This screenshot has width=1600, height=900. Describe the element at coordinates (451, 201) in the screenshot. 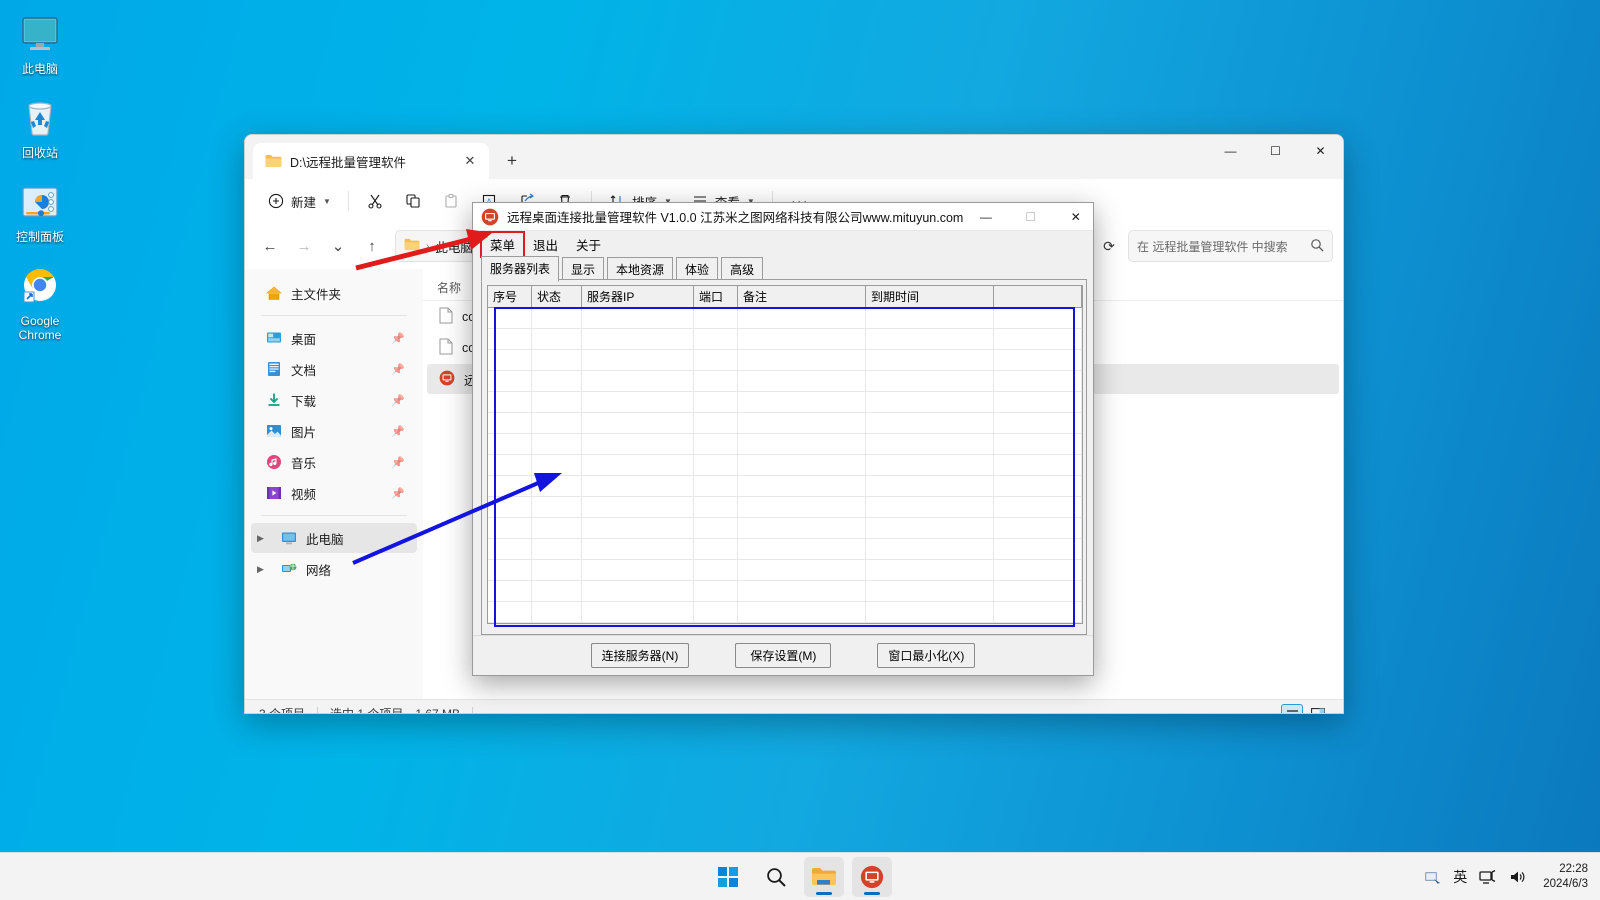

I see `paste-button` at that location.